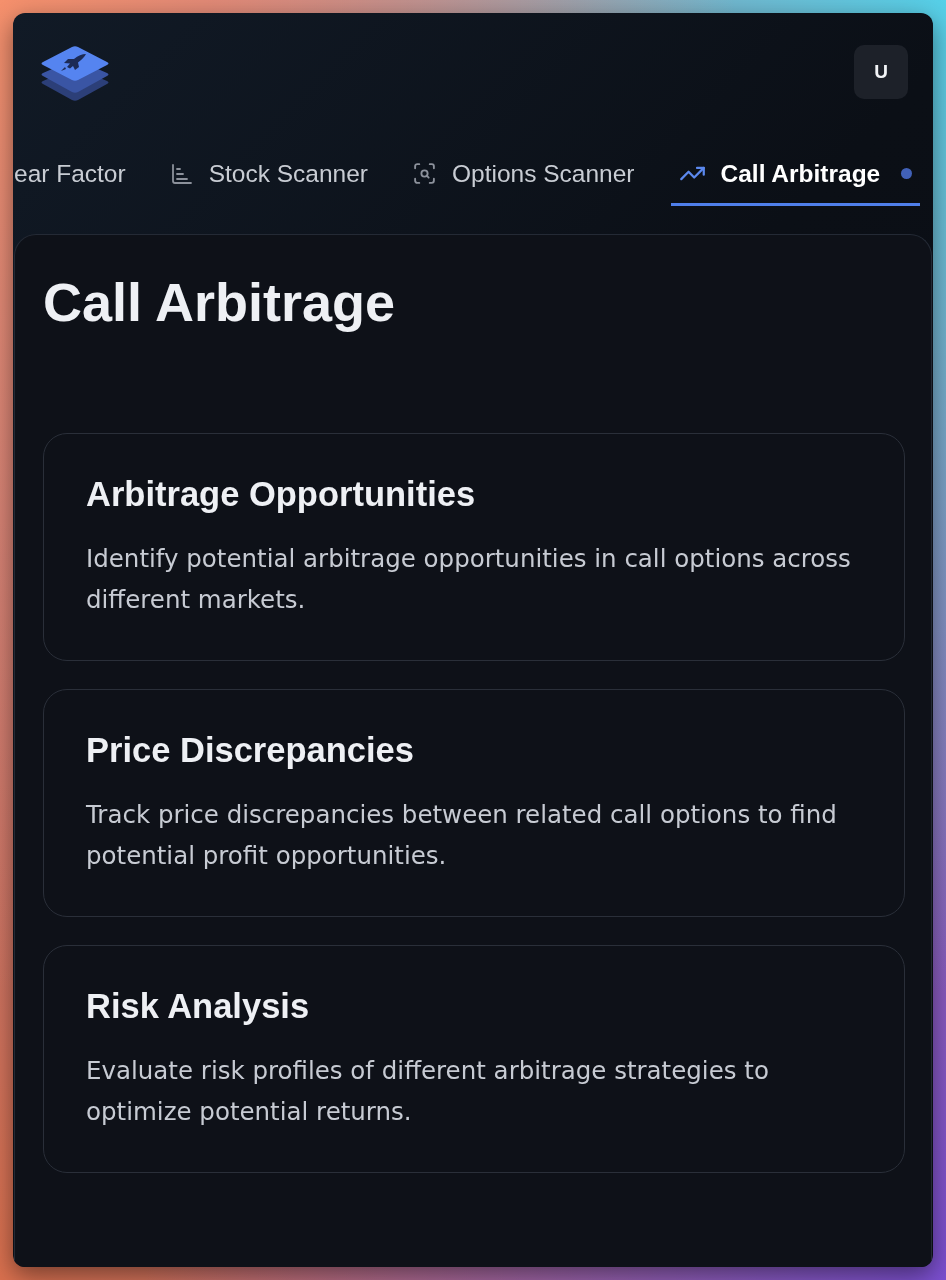  Describe the element at coordinates (800, 173) in the screenshot. I see `tab-label: Call Arbitrage` at that location.